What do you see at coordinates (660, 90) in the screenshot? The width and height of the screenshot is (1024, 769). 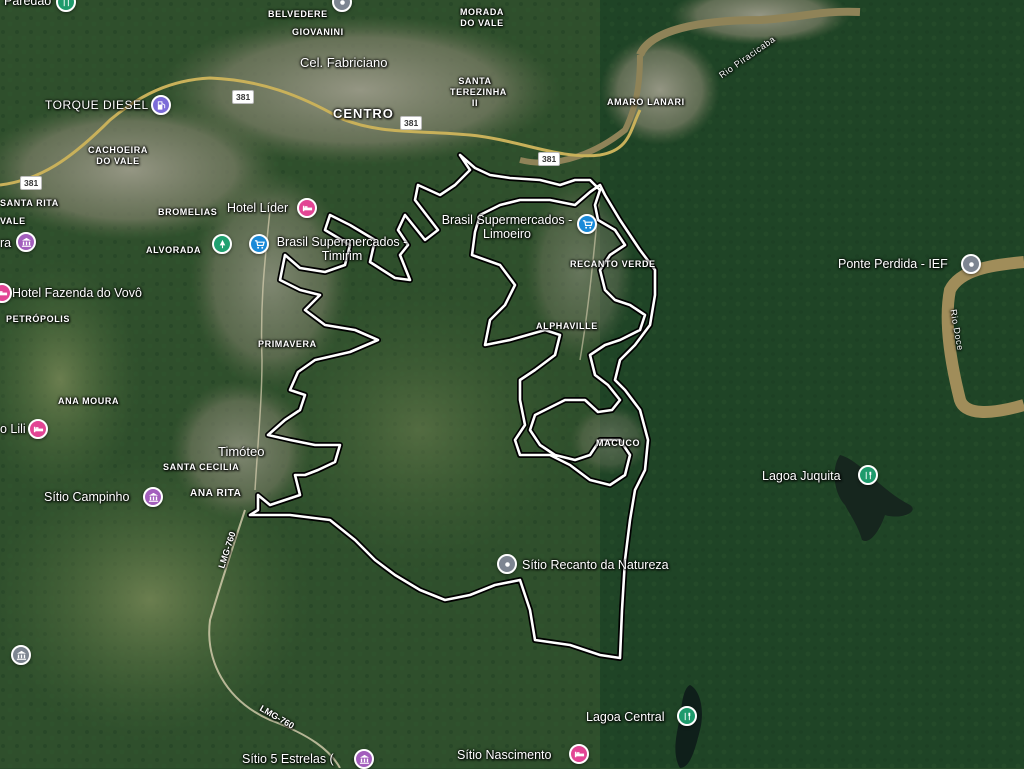 I see `urban-area-amaro` at bounding box center [660, 90].